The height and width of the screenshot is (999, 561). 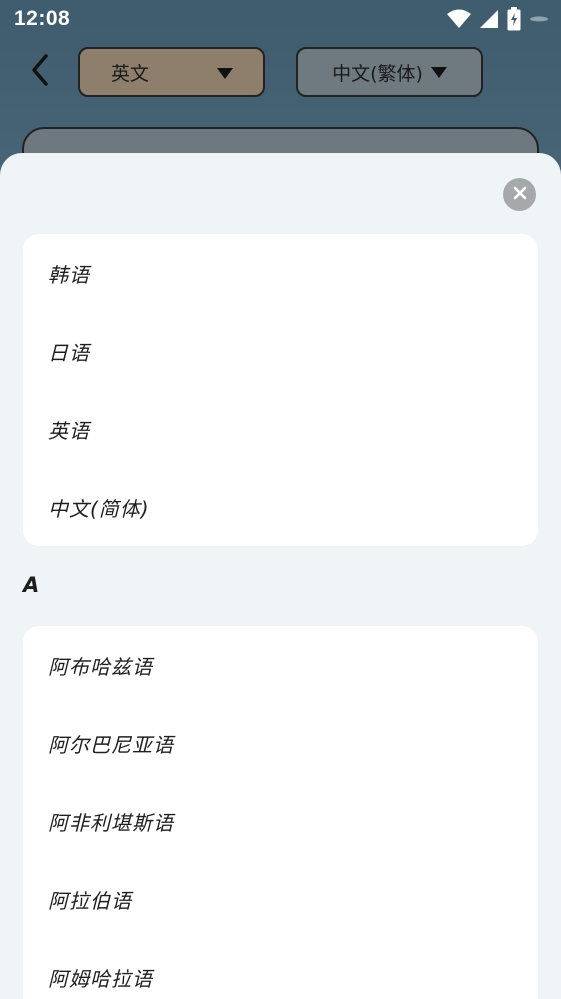 I want to click on language-option-amharic: 阿姆哈拉语, so click(x=280, y=968).